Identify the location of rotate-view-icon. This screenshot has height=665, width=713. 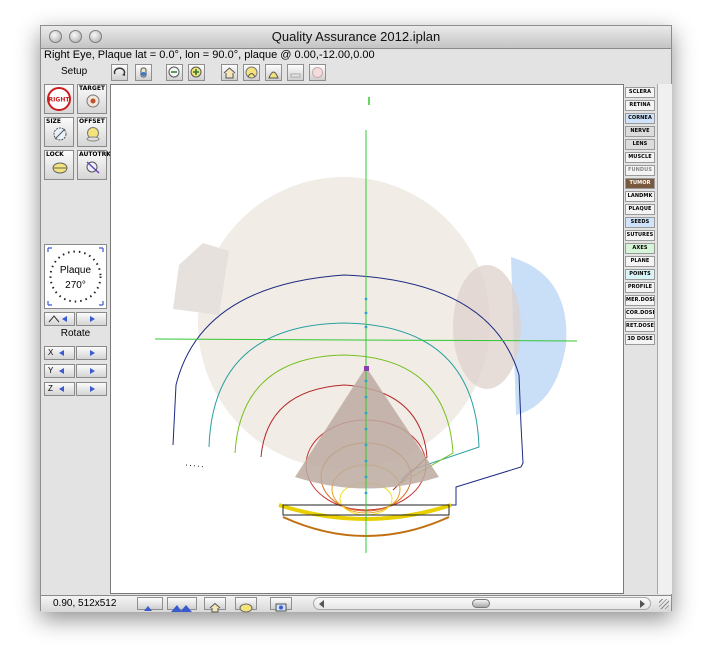
(119, 72).